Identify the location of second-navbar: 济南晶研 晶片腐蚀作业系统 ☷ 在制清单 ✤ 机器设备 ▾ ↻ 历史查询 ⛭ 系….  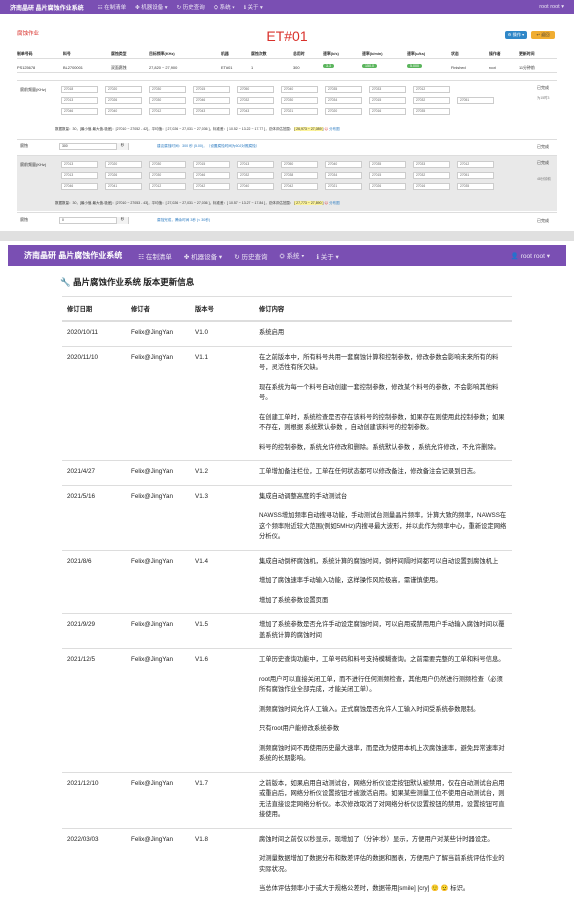
(287, 255).